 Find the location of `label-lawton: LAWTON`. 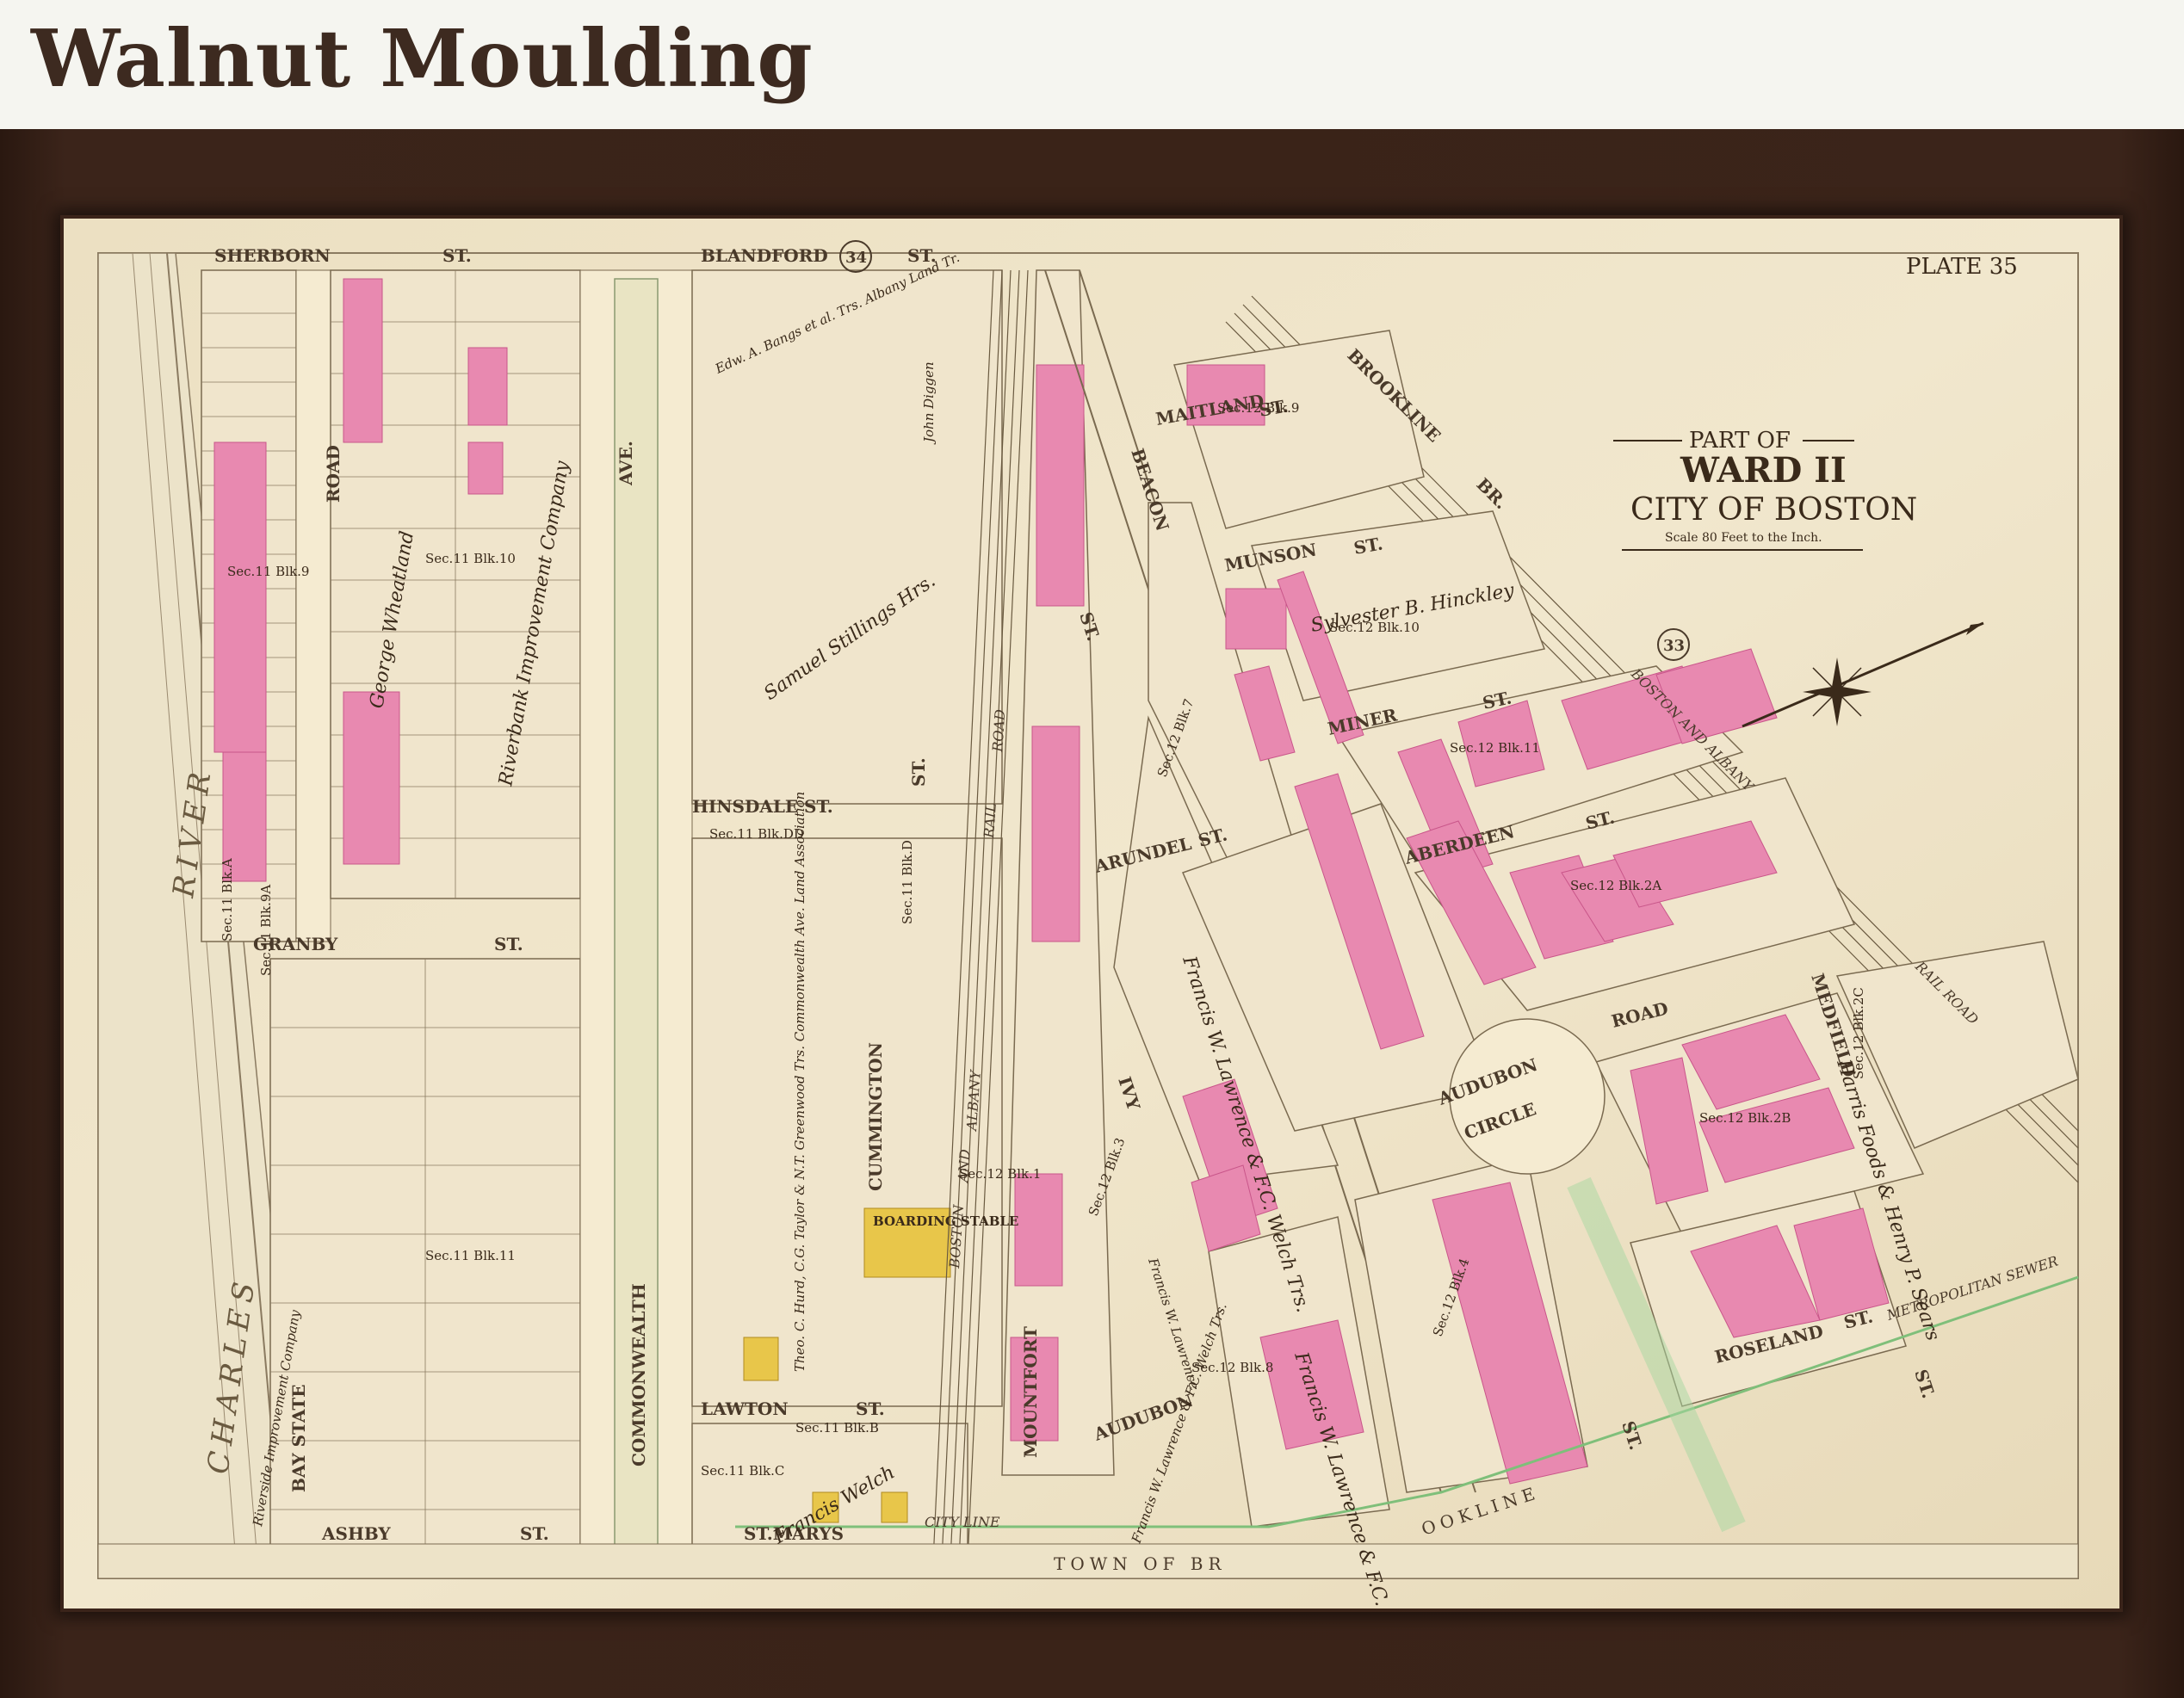

label-lawton: LAWTON is located at coordinates (745, 1409).